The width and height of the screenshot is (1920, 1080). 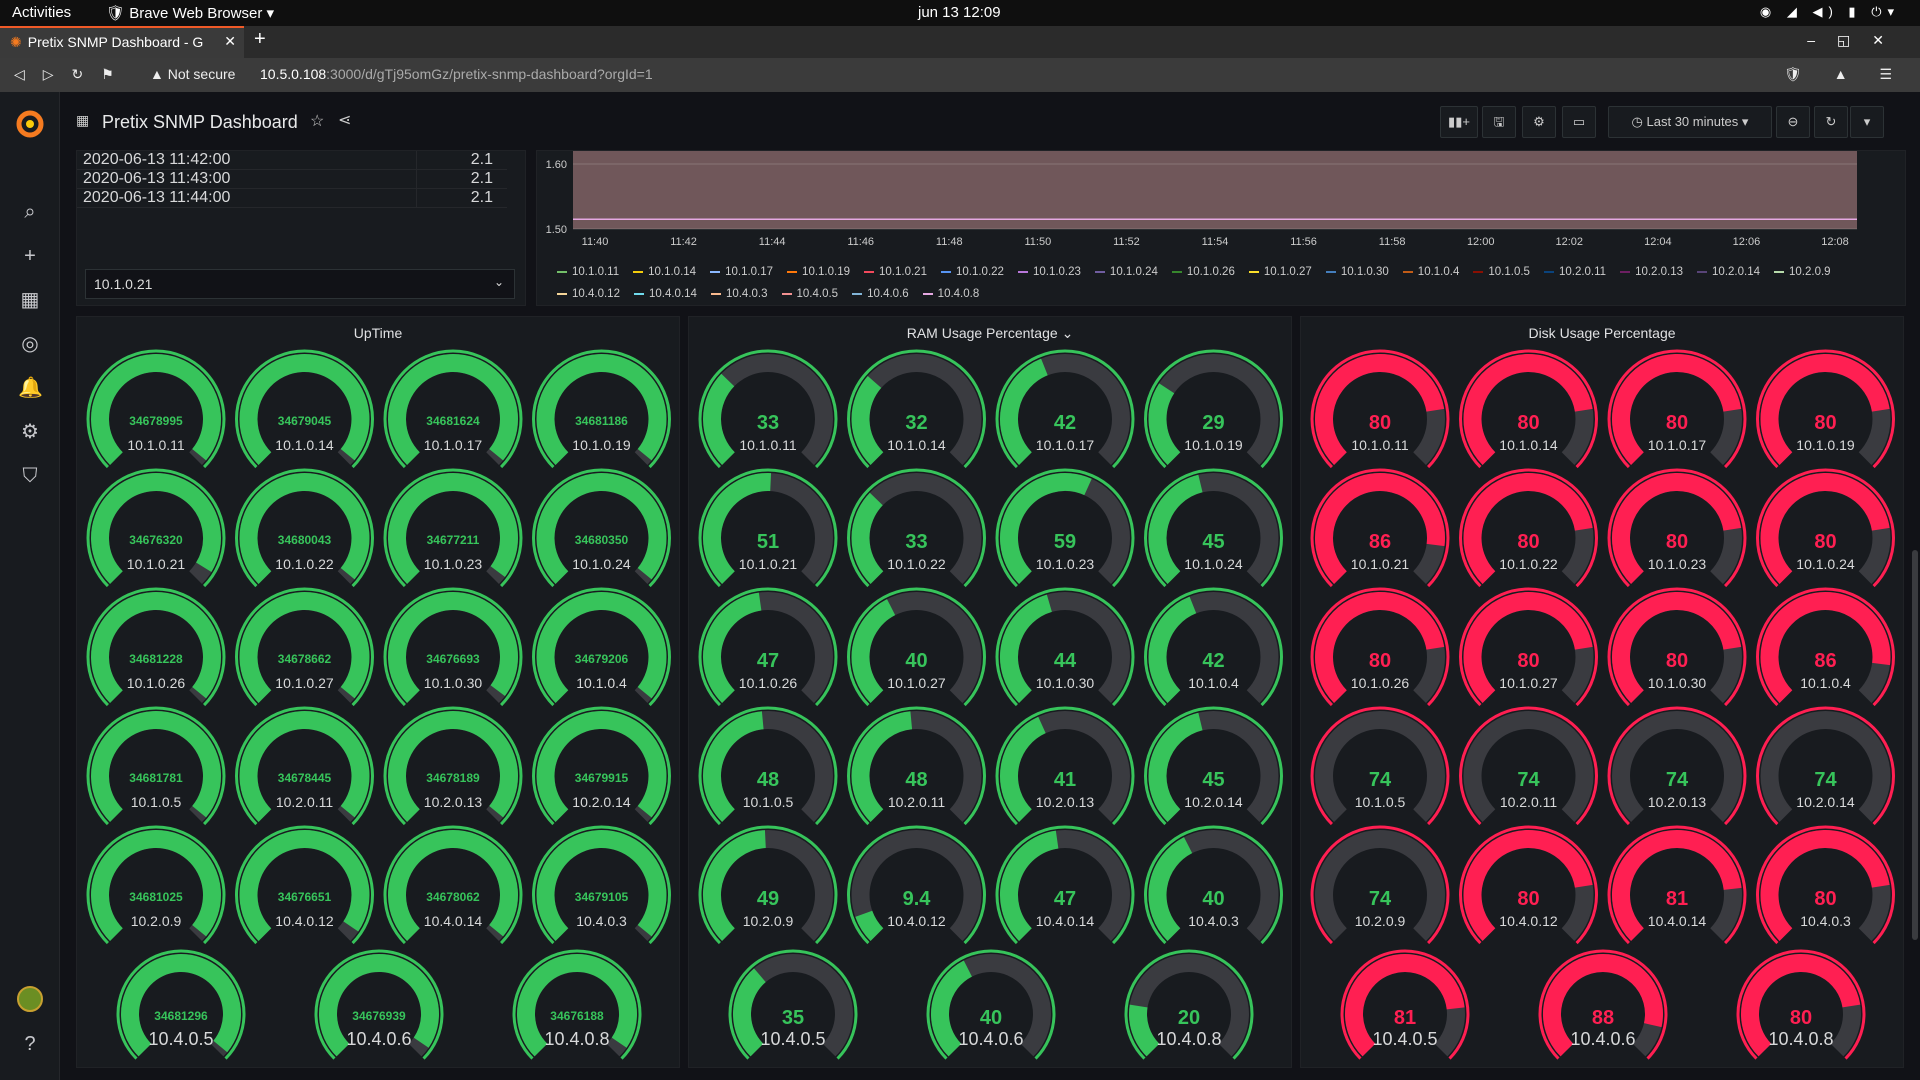 I want to click on close-tab-icon: ✕, so click(x=230, y=41).